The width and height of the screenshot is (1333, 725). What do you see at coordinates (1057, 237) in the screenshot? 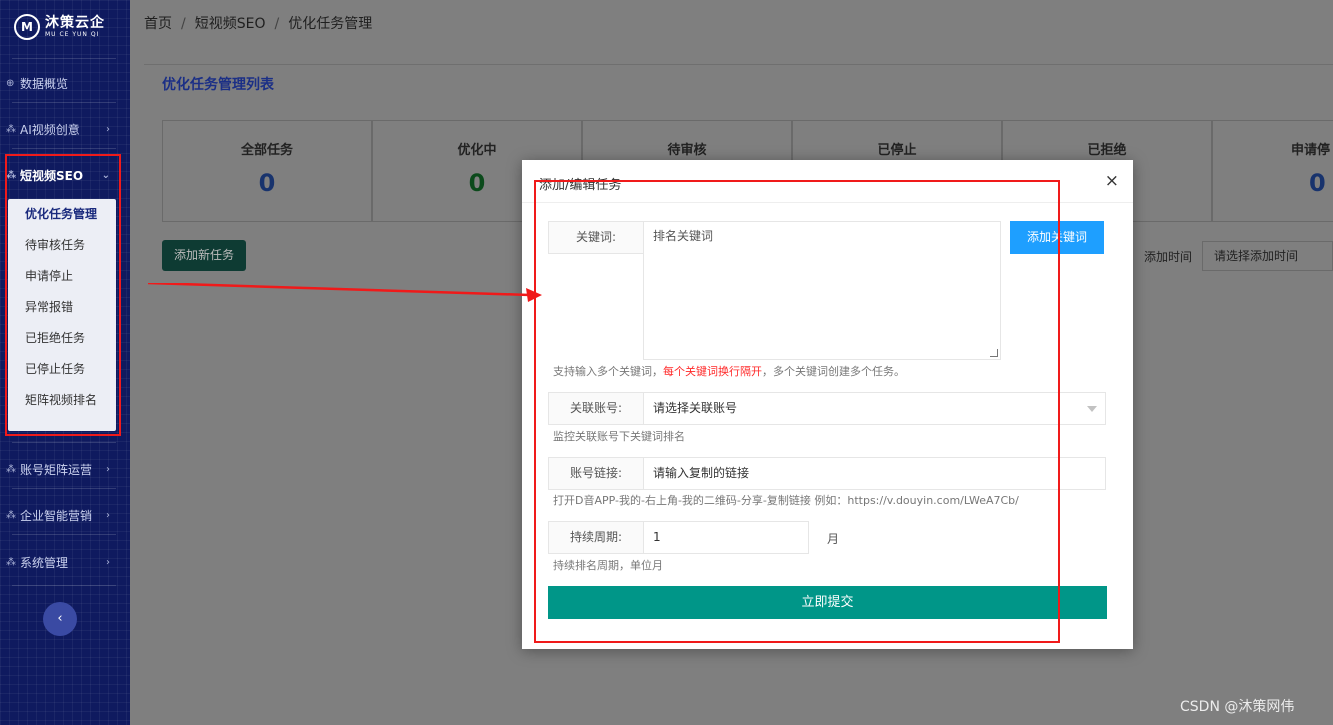
I see `add-keyword-button: 添加关键词` at bounding box center [1057, 237].